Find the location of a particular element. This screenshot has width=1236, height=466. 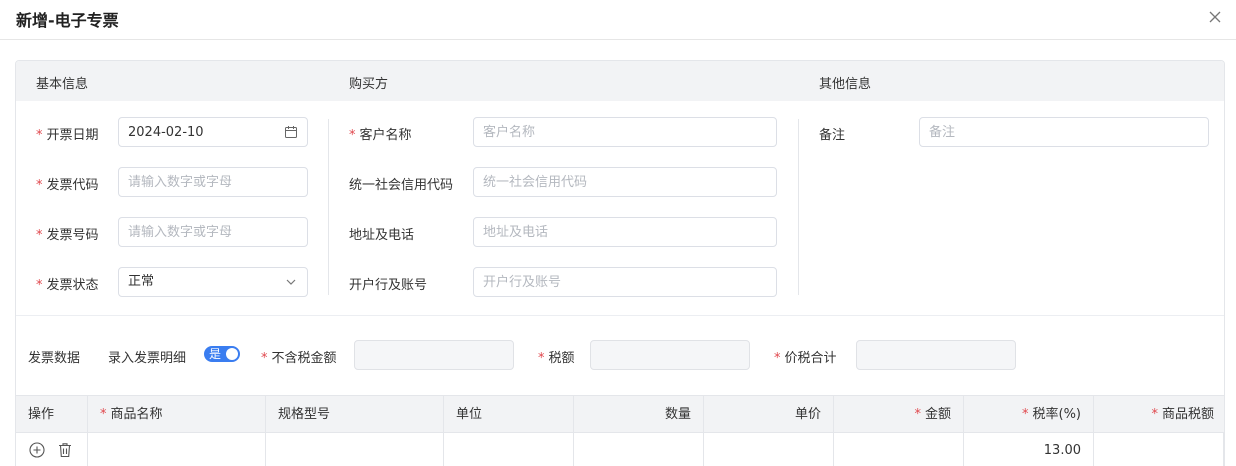

credit-code-label: 统一社会信用代码 is located at coordinates (401, 185).